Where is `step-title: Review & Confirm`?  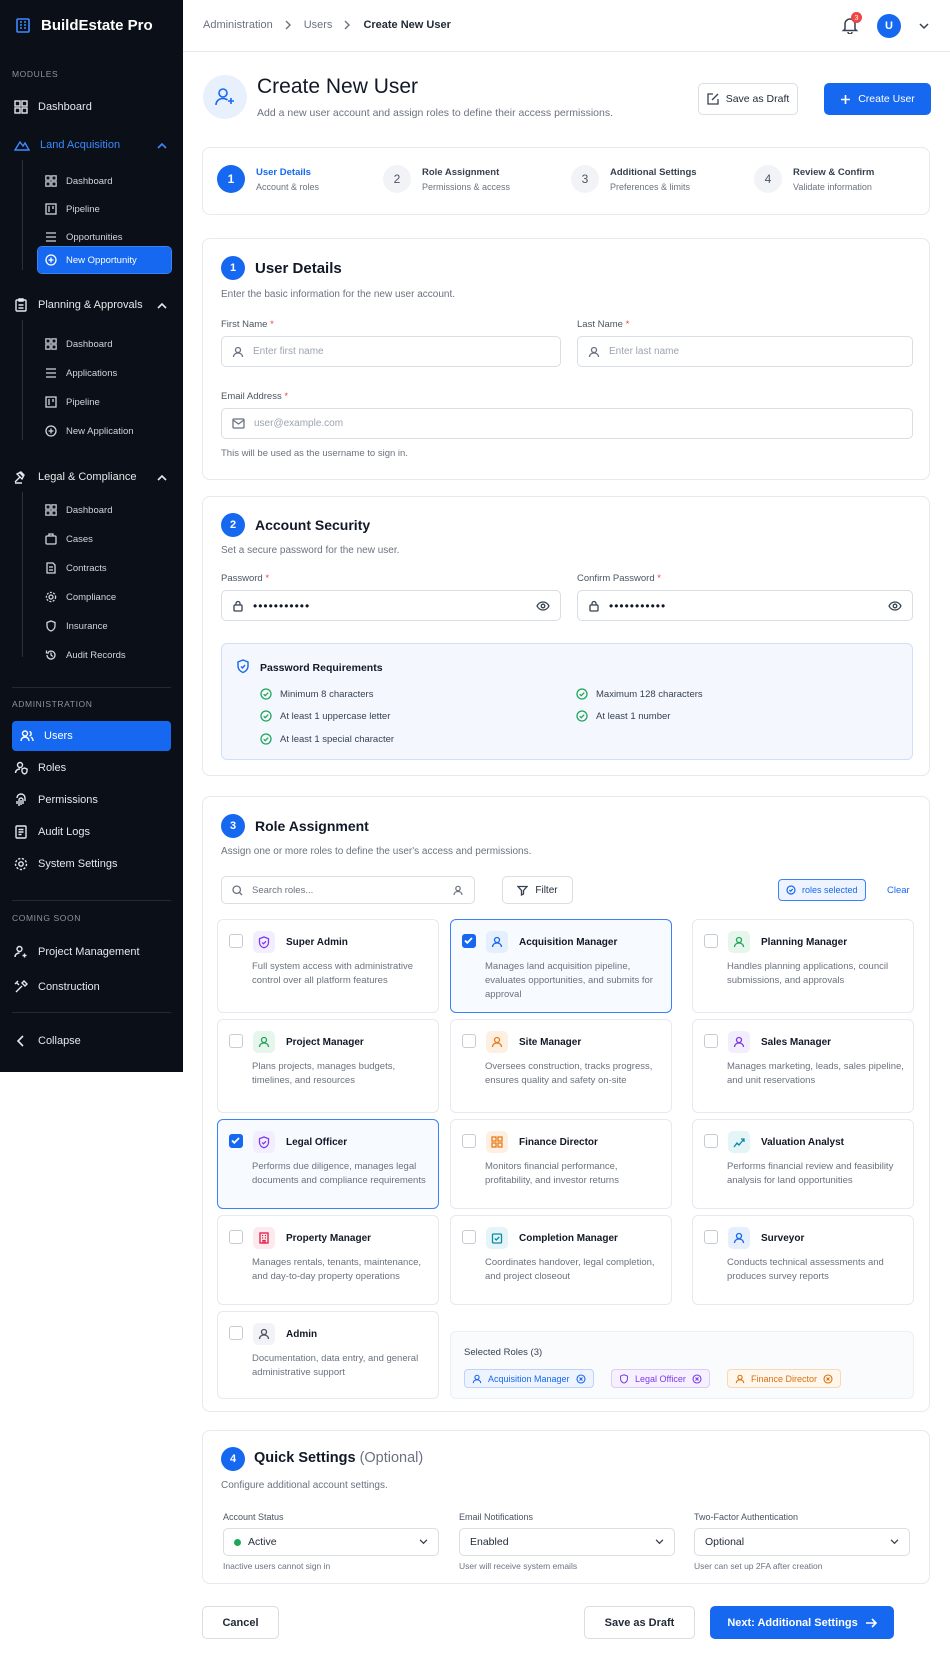 step-title: Review & Confirm is located at coordinates (834, 172).